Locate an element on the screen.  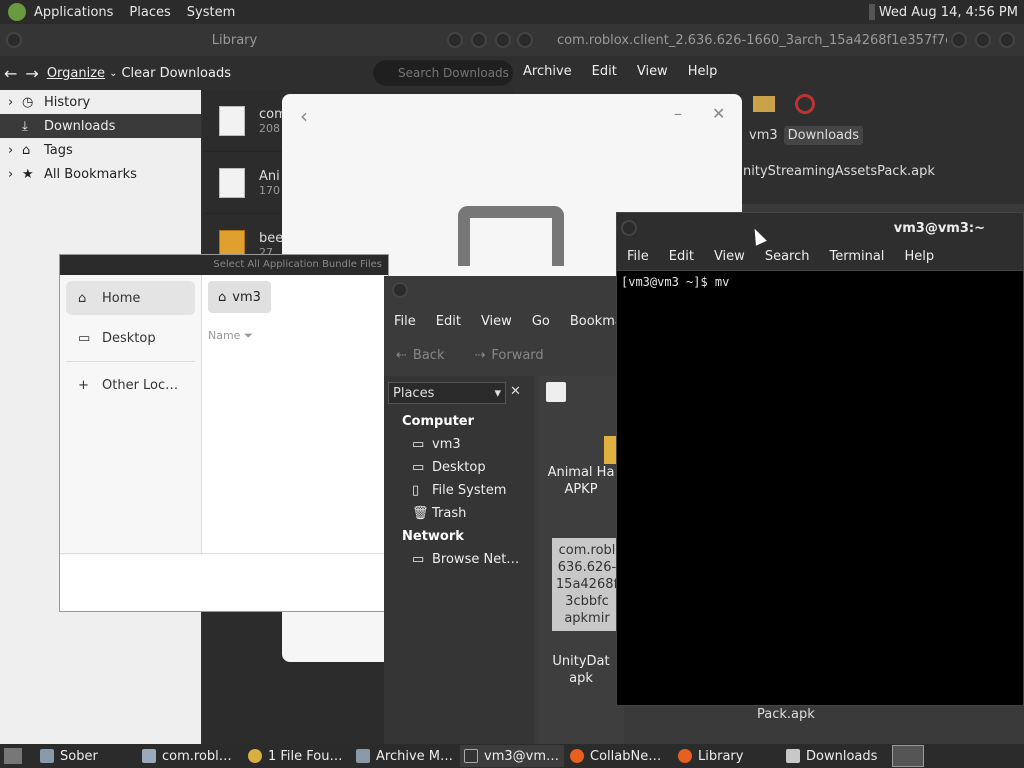
organize-button: Organize is located at coordinates (74, 73).